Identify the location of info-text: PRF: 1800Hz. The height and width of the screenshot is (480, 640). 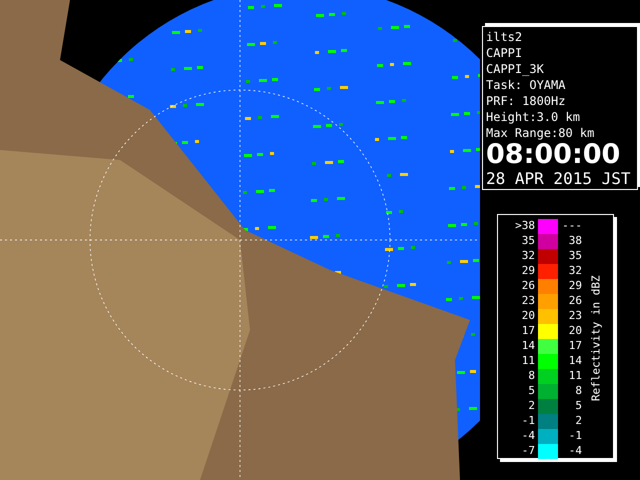
(526, 101).